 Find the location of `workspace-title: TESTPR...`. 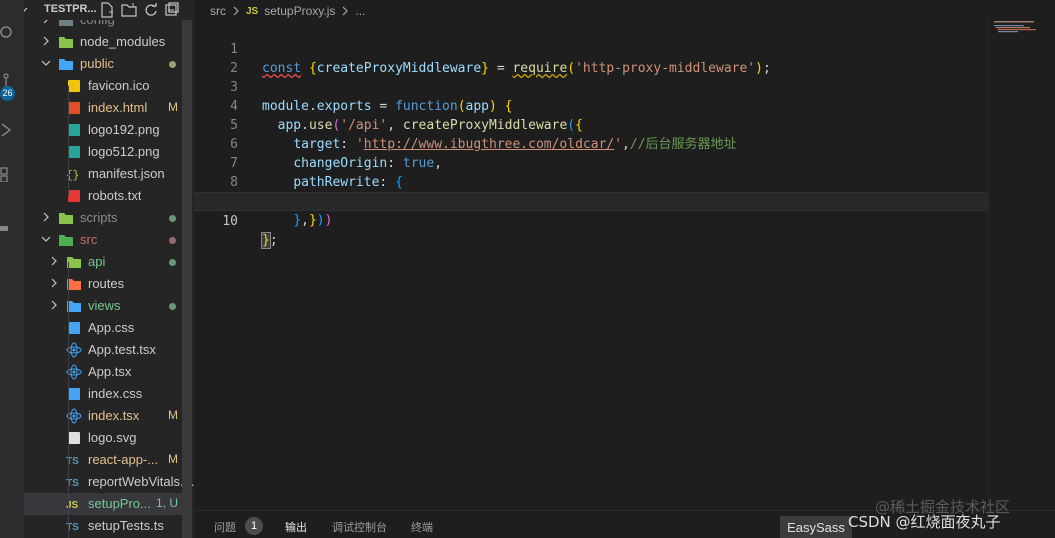

workspace-title: TESTPR... is located at coordinates (70, 9).